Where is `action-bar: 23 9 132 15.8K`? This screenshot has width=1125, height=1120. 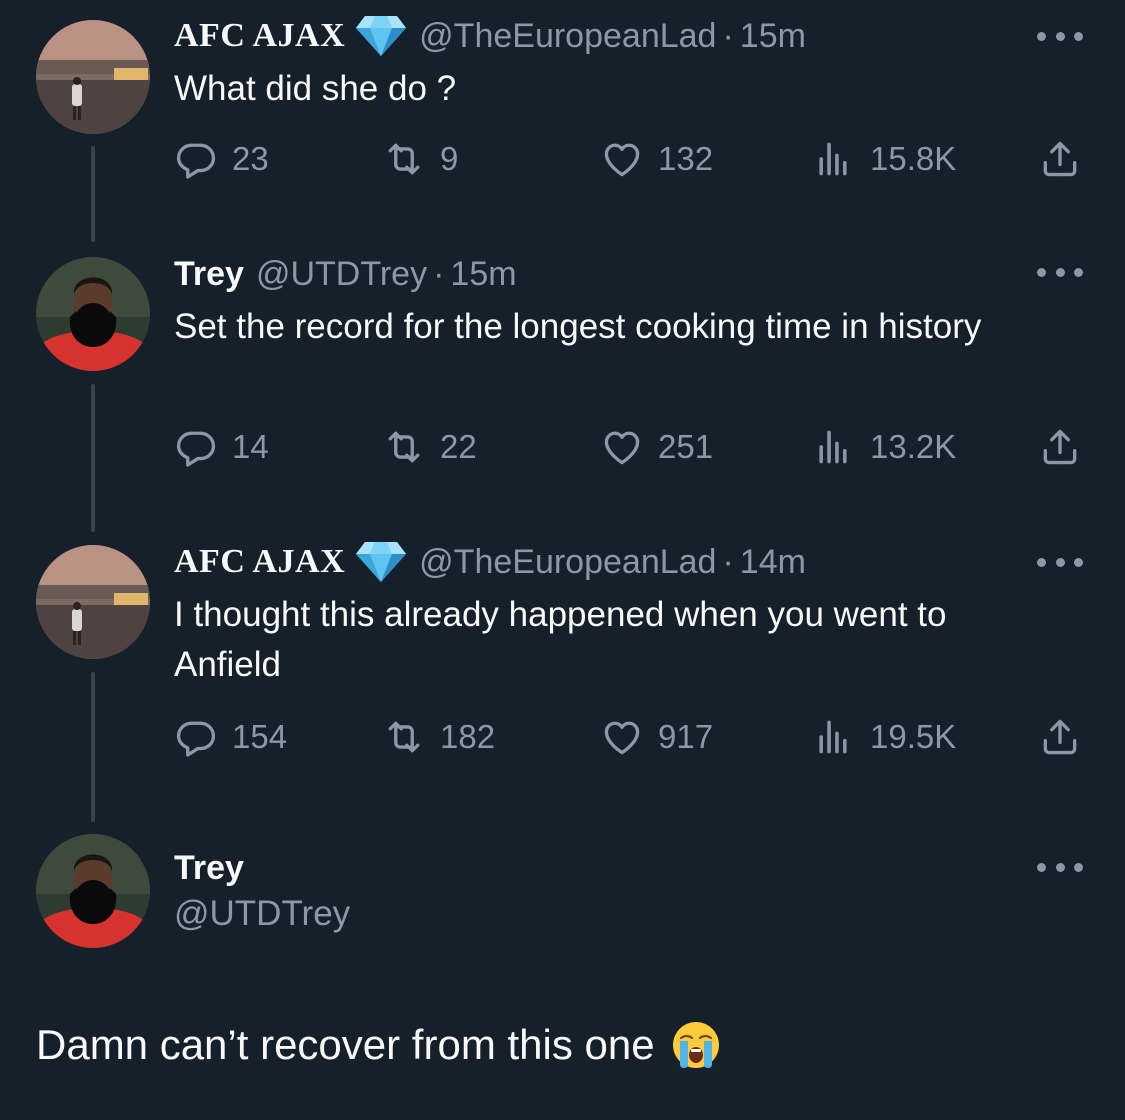 action-bar: 23 9 132 15.8K is located at coordinates (632, 159).